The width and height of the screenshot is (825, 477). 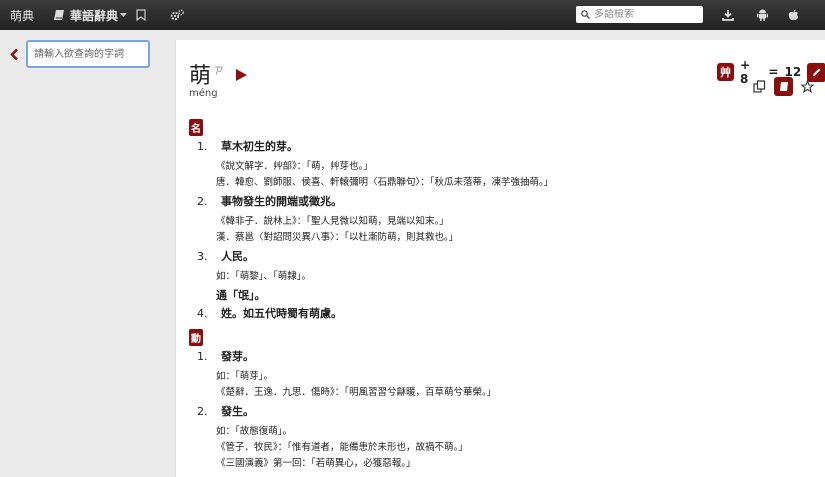 What do you see at coordinates (241, 75) in the screenshot?
I see `play-icon` at bounding box center [241, 75].